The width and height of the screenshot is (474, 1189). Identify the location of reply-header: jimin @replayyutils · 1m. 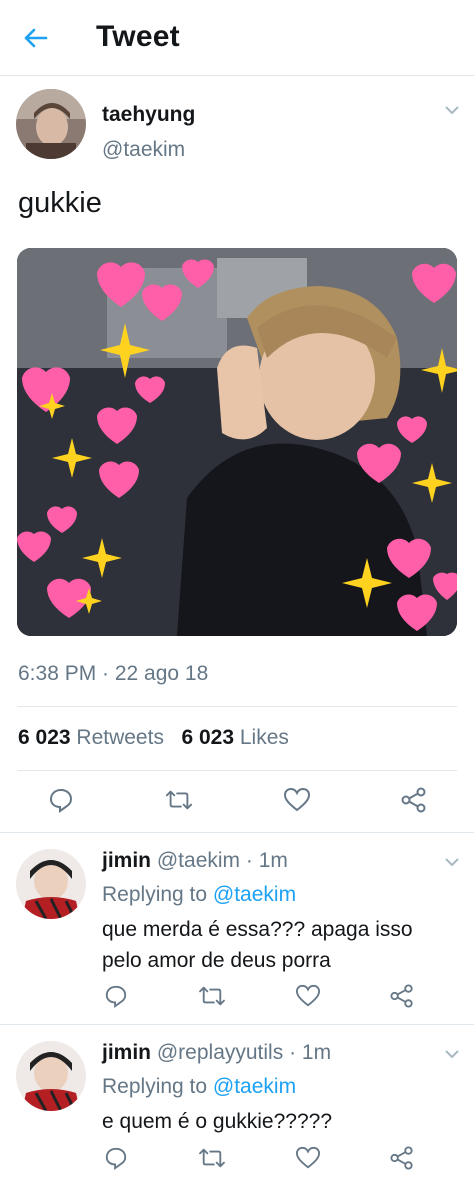
(216, 1053).